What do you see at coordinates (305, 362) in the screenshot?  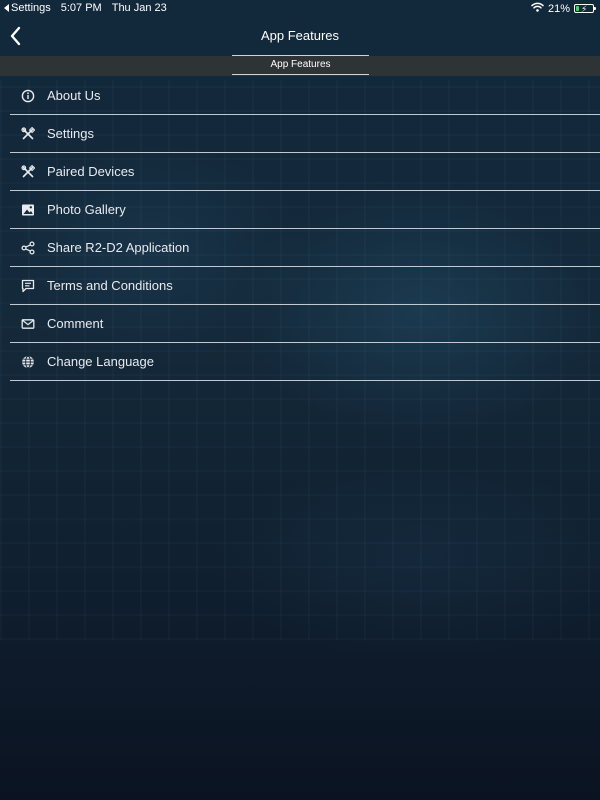 I see `menu-item-change-language: Change Language` at bounding box center [305, 362].